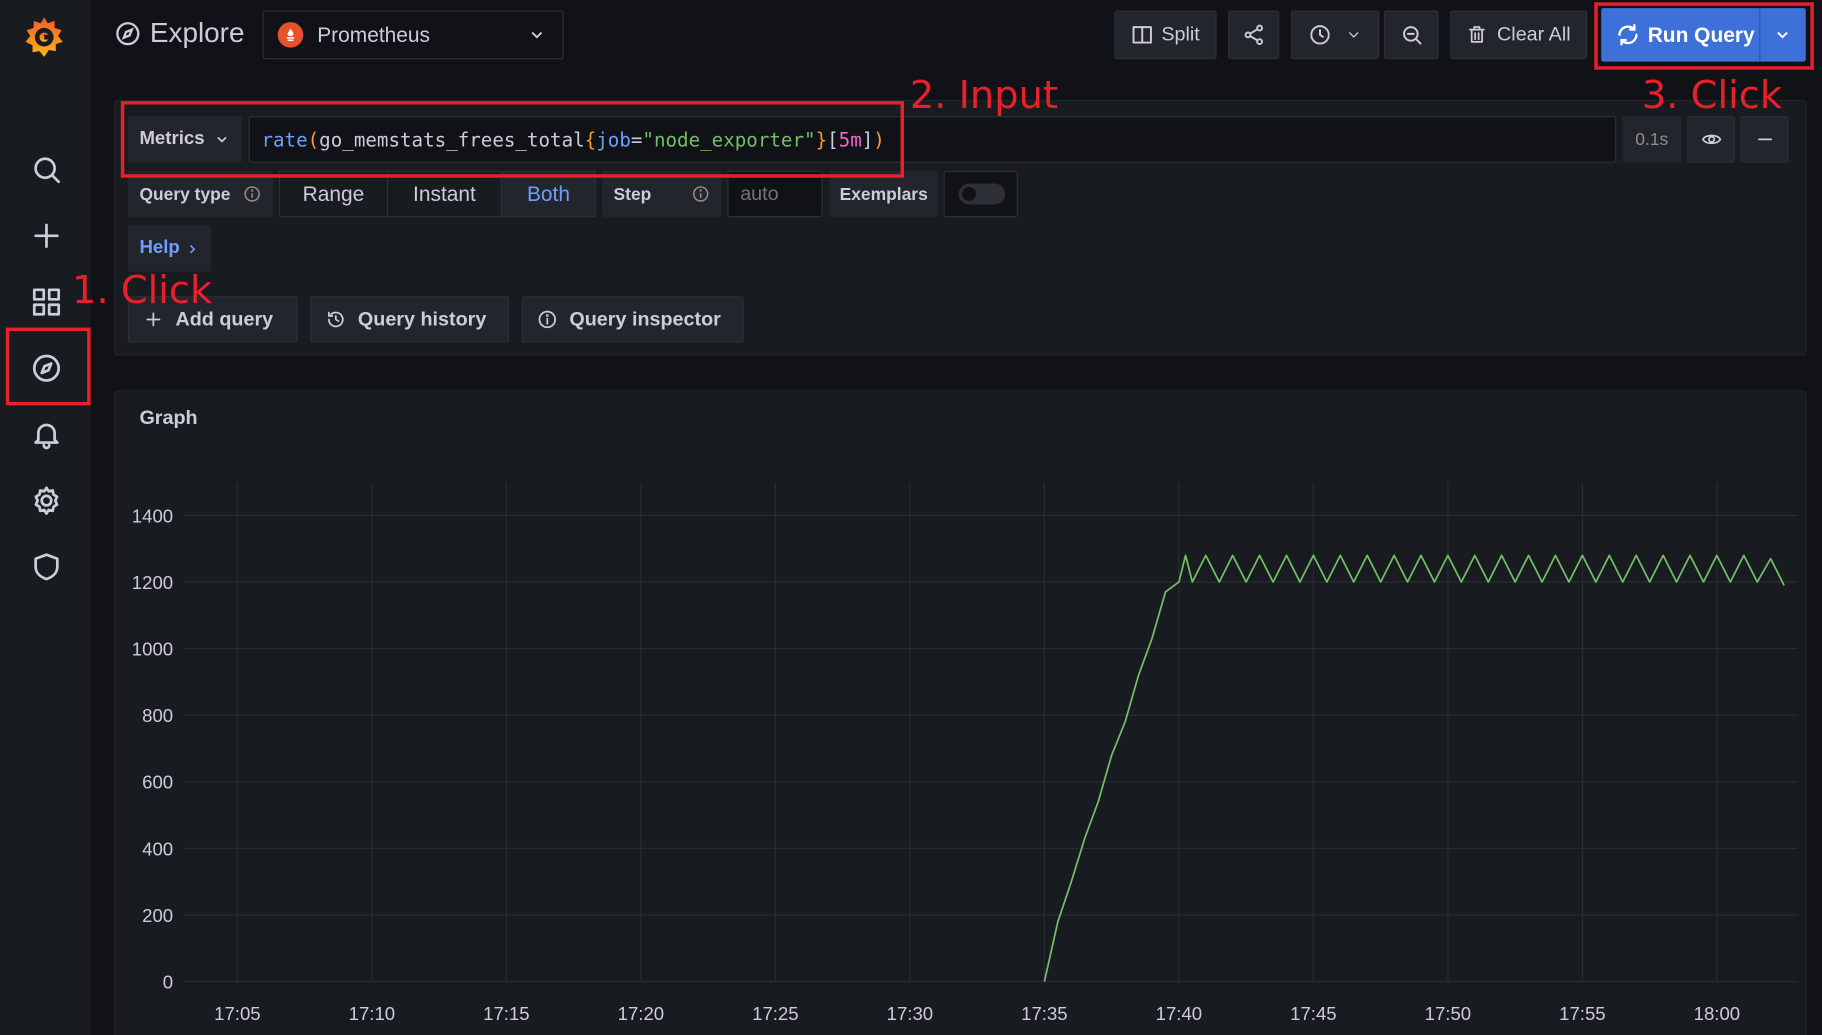 The image size is (1822, 1035). I want to click on annotation-step2: 2. Input, so click(983, 95).